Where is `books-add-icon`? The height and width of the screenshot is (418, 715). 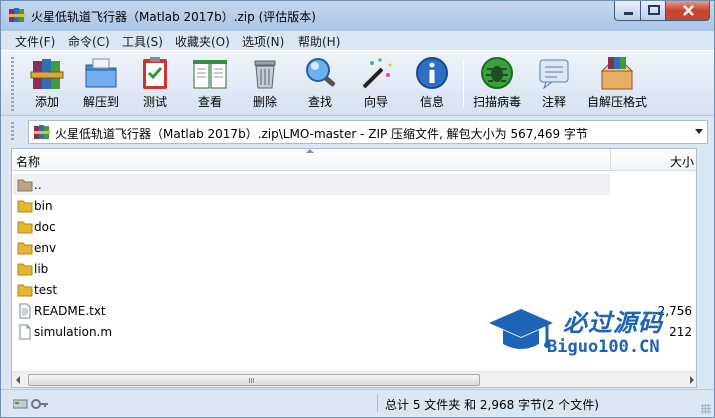
books-add-icon is located at coordinates (47, 74).